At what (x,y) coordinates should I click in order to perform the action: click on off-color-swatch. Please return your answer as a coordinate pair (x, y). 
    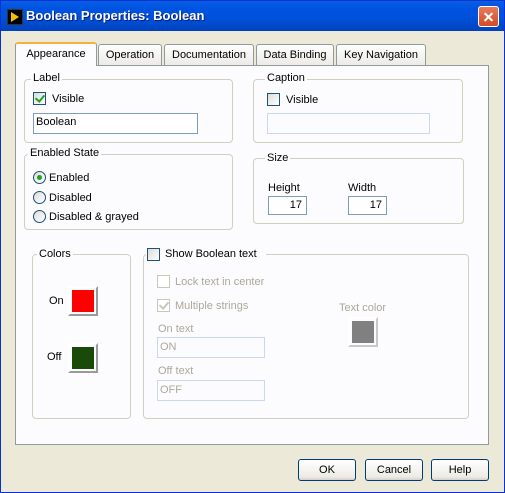
    Looking at the image, I should click on (83, 358).